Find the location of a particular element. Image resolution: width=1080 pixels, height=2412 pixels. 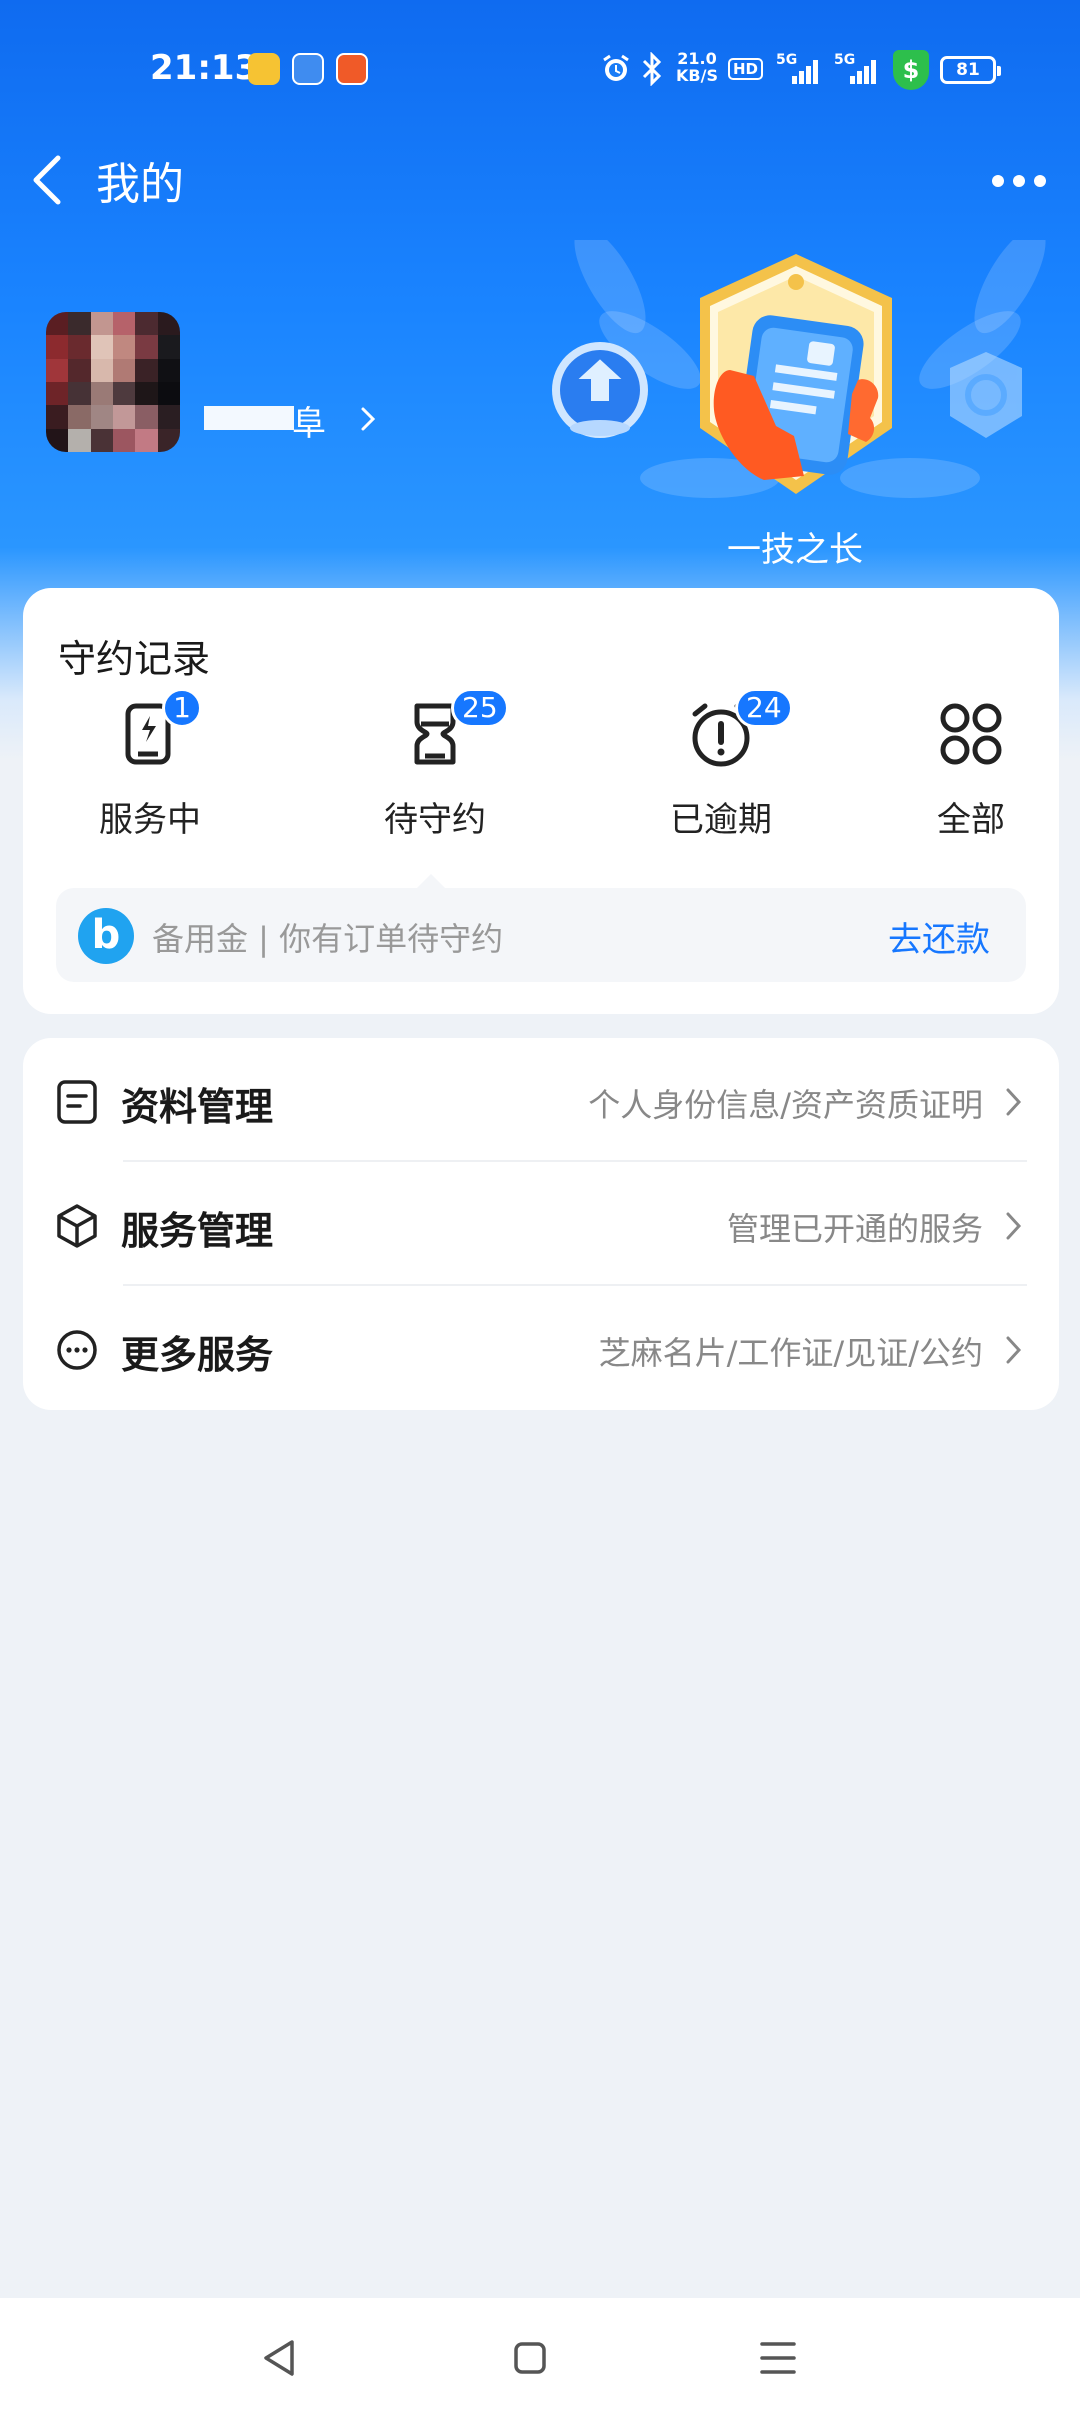

more-options-icon is located at coordinates (1019, 180).